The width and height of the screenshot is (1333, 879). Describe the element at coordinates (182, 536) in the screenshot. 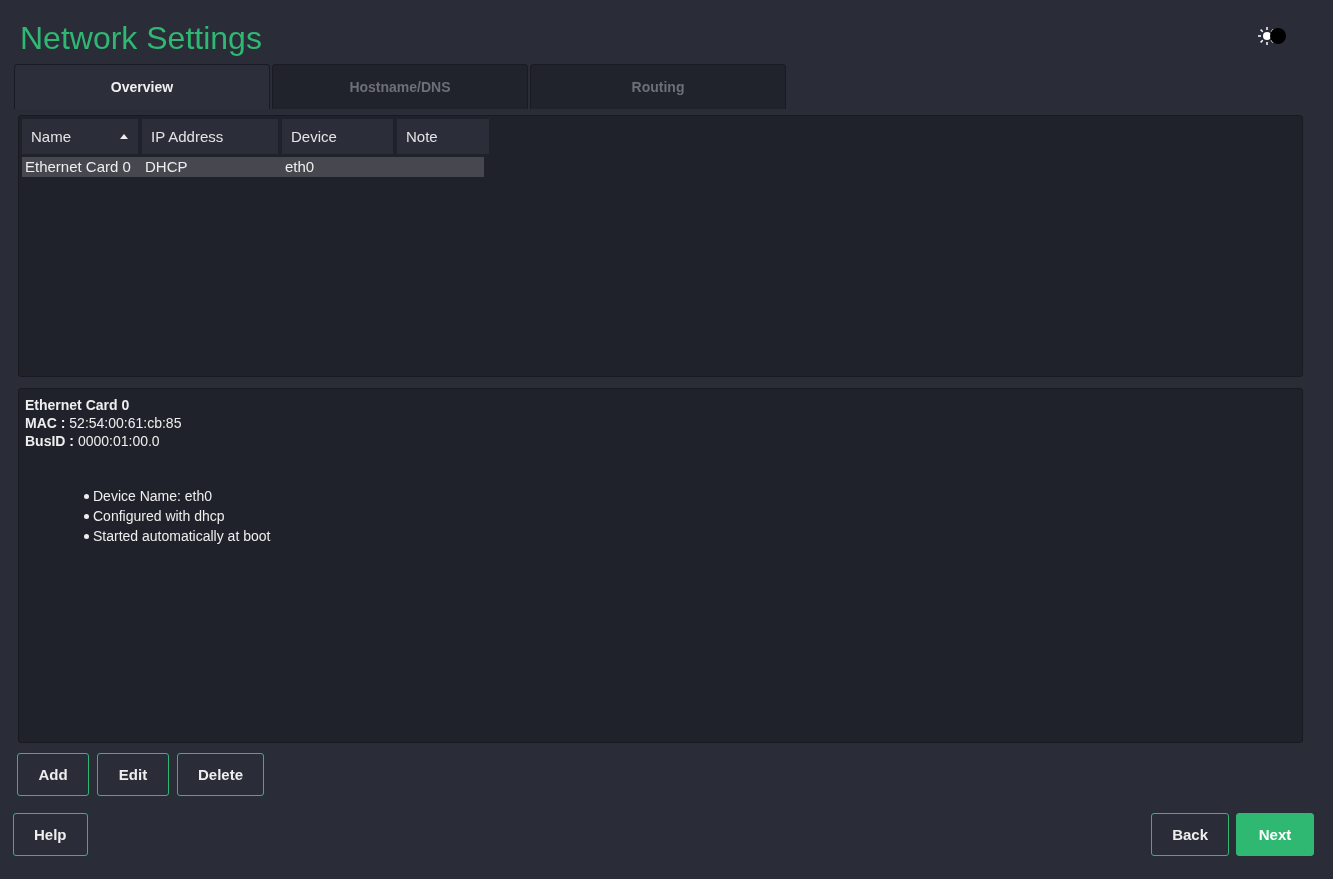

I see `detail-item: Started automatically at boot` at that location.